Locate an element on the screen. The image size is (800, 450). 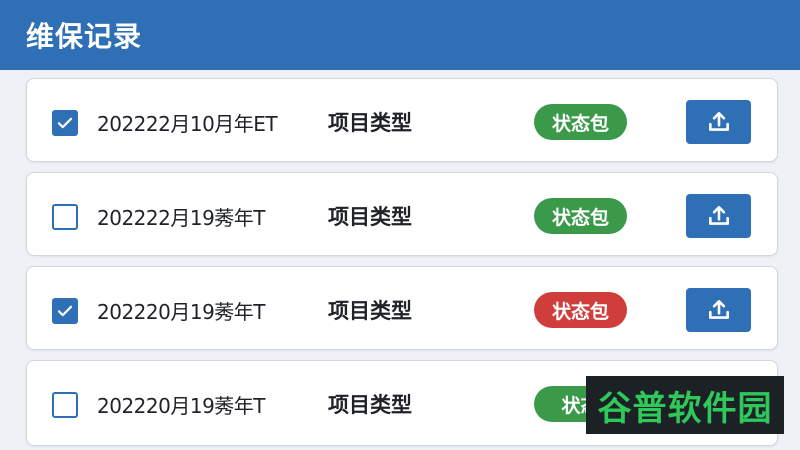
page-title: 维保记录 is located at coordinates (84, 36).